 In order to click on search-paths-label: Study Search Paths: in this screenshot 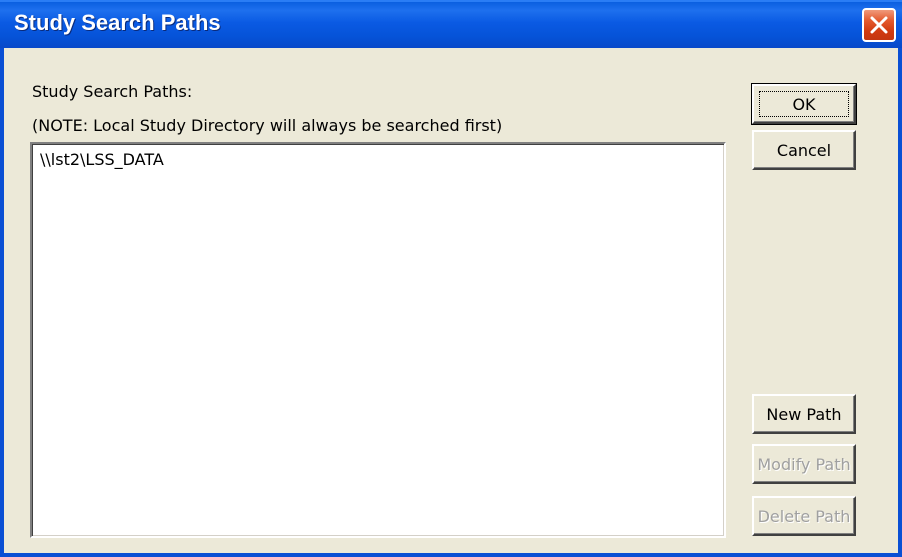, I will do `click(112, 91)`.